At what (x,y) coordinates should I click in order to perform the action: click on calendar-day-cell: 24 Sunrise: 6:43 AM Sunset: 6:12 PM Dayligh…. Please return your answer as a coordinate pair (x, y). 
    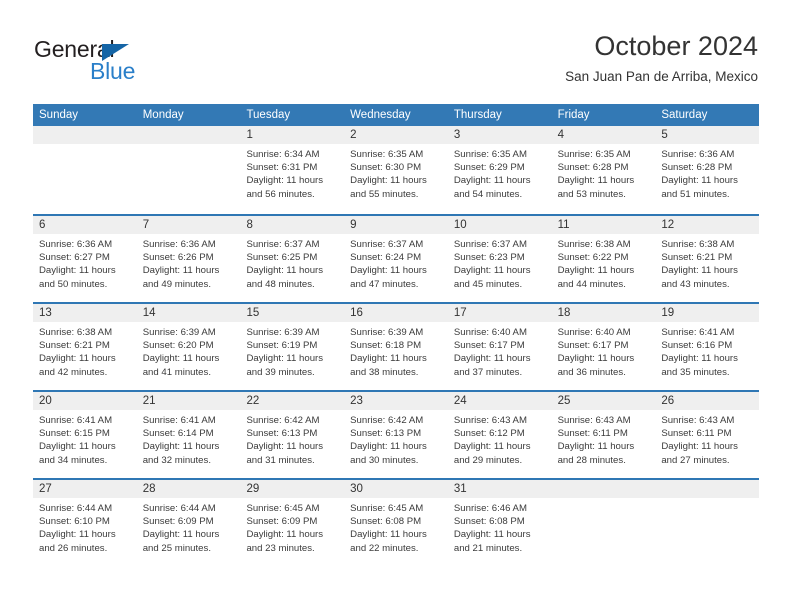
    Looking at the image, I should click on (499, 435).